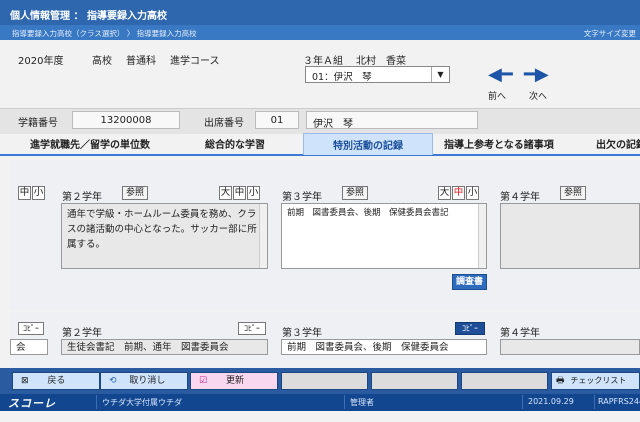 This screenshot has width=640, height=422. I want to click on tab-special-activities: 特別活動の記録, so click(368, 144).